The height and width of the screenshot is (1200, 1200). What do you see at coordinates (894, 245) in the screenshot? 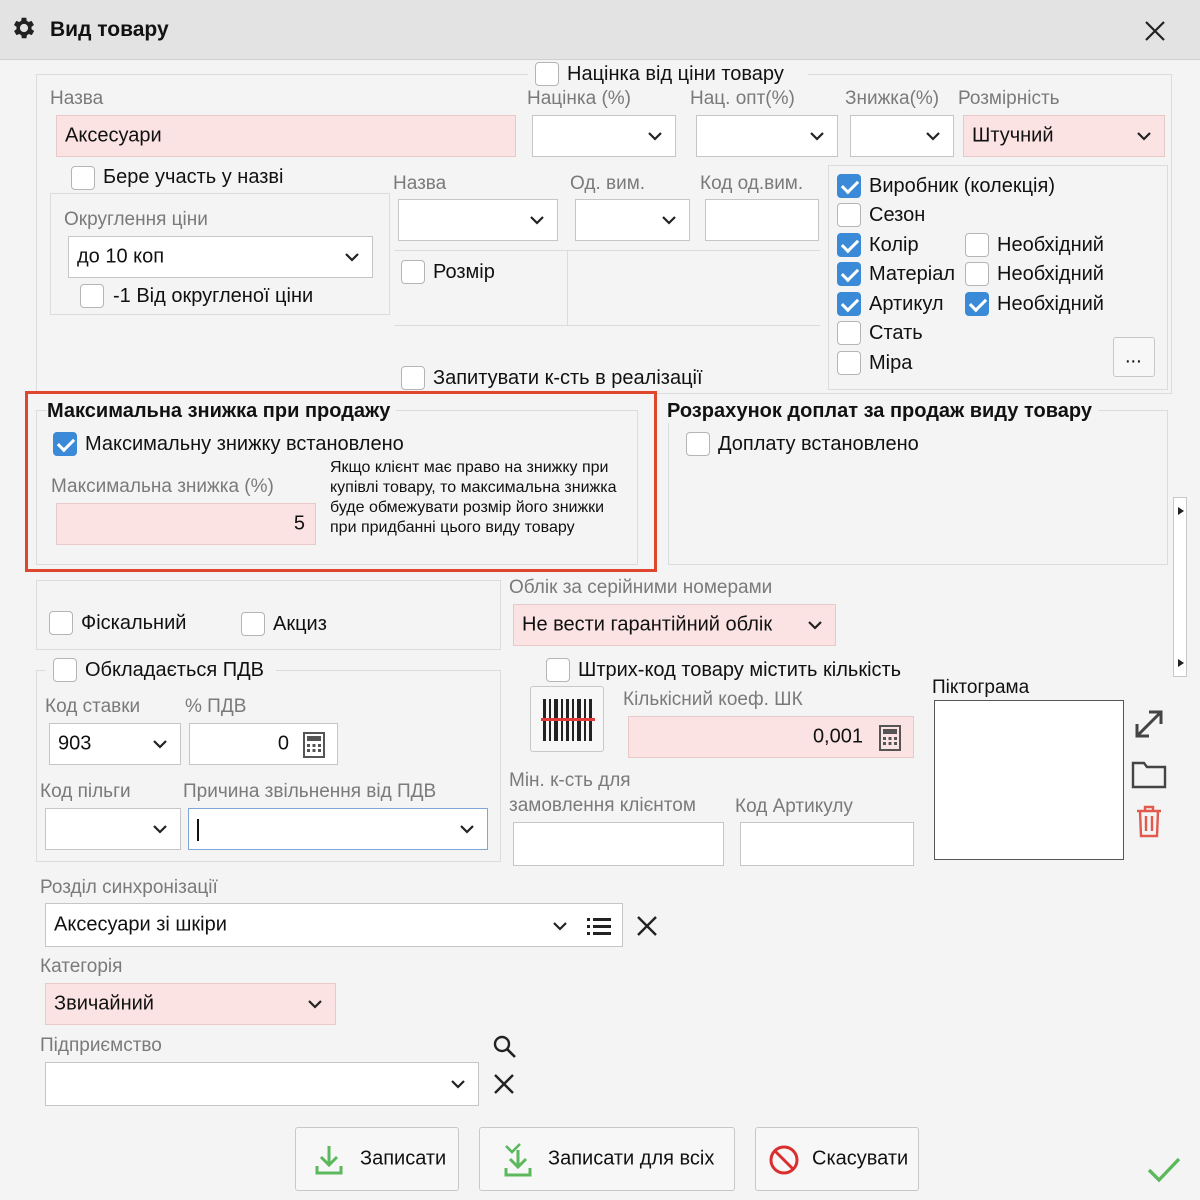
I see `attr-color-label: Колір` at bounding box center [894, 245].